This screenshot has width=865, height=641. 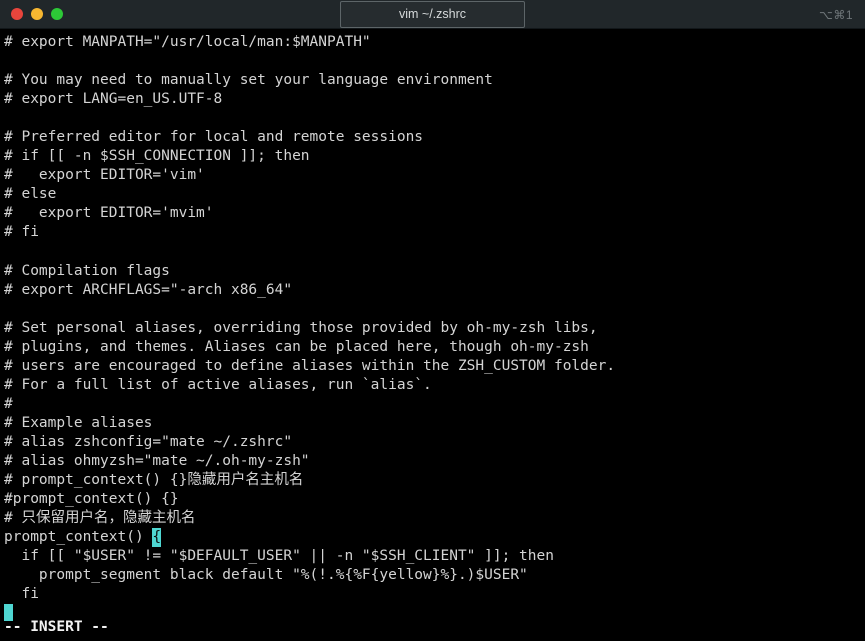 I want to click on buffer-line: # alias ohmyzsh="mate ~/.oh-my-zsh", so click(x=157, y=461).